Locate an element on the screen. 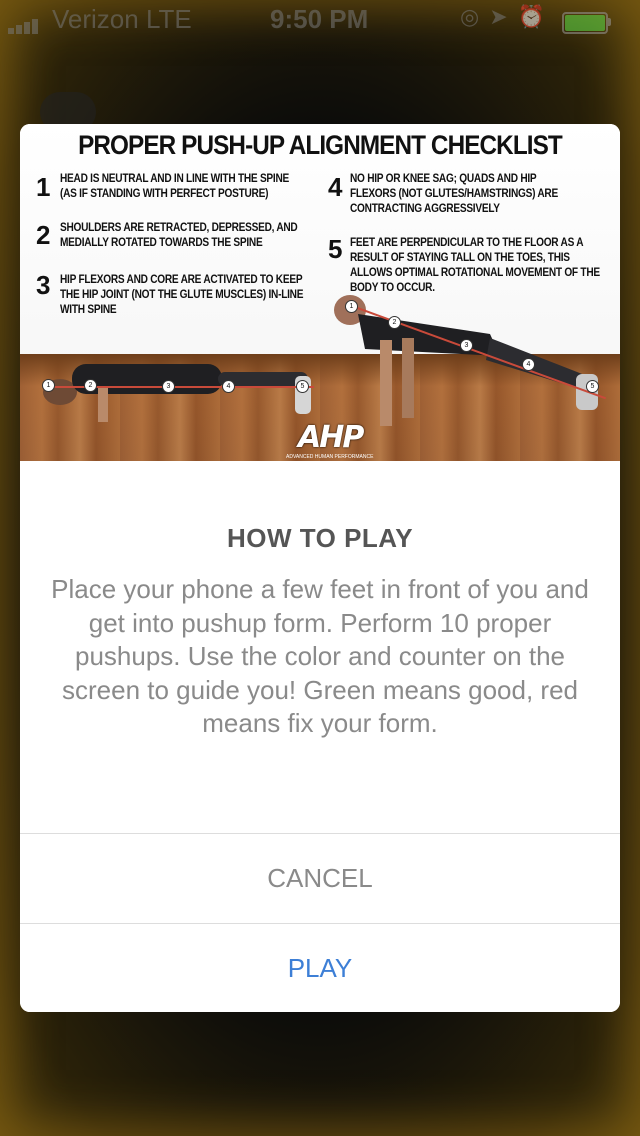  ahp-logo-subtitle: ADVANCED HUMAN PERFORMANCE is located at coordinates (330, 457).